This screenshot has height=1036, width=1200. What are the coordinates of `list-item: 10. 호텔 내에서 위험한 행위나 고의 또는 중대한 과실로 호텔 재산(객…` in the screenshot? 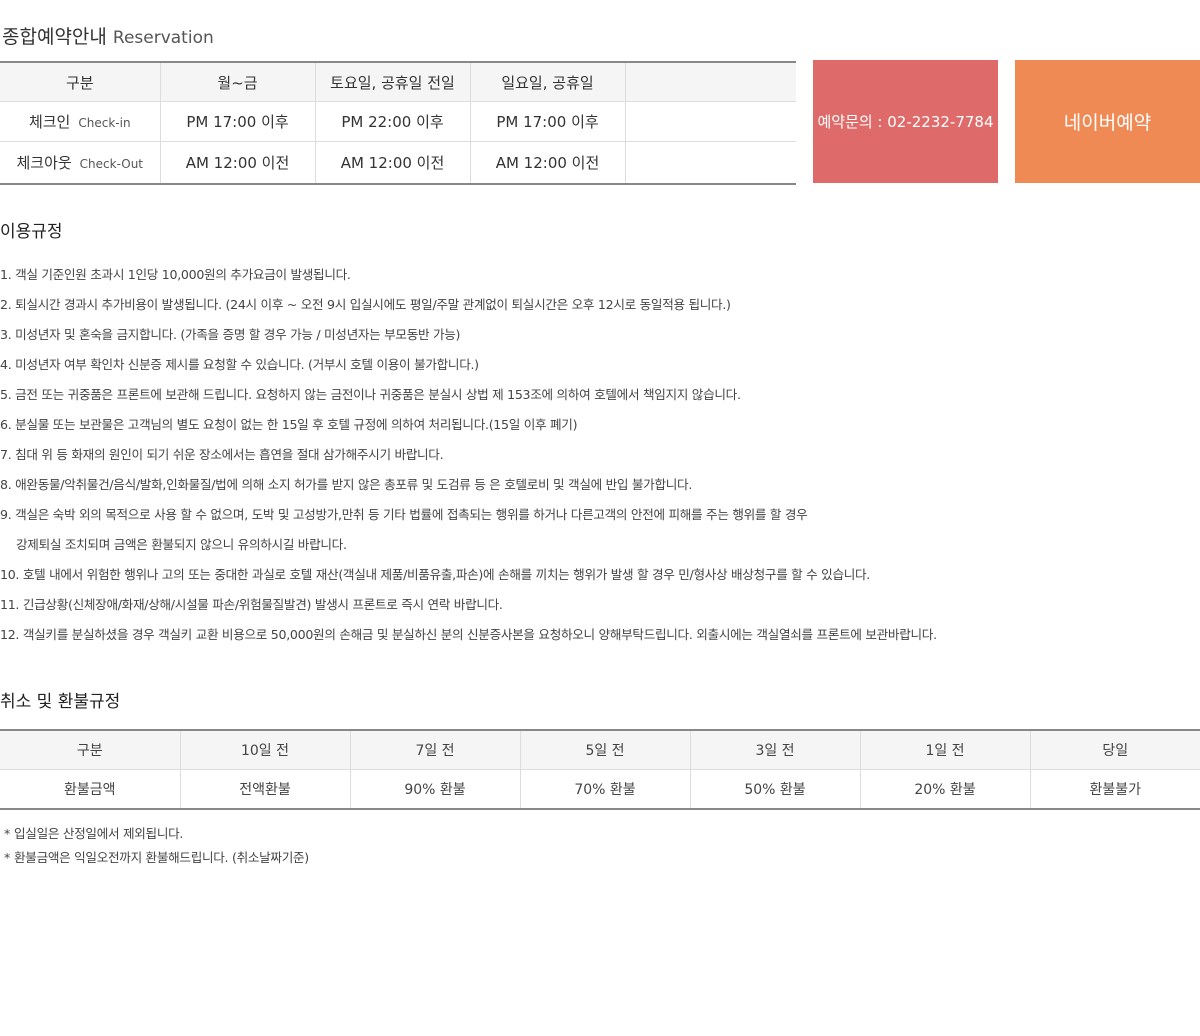 It's located at (435, 574).